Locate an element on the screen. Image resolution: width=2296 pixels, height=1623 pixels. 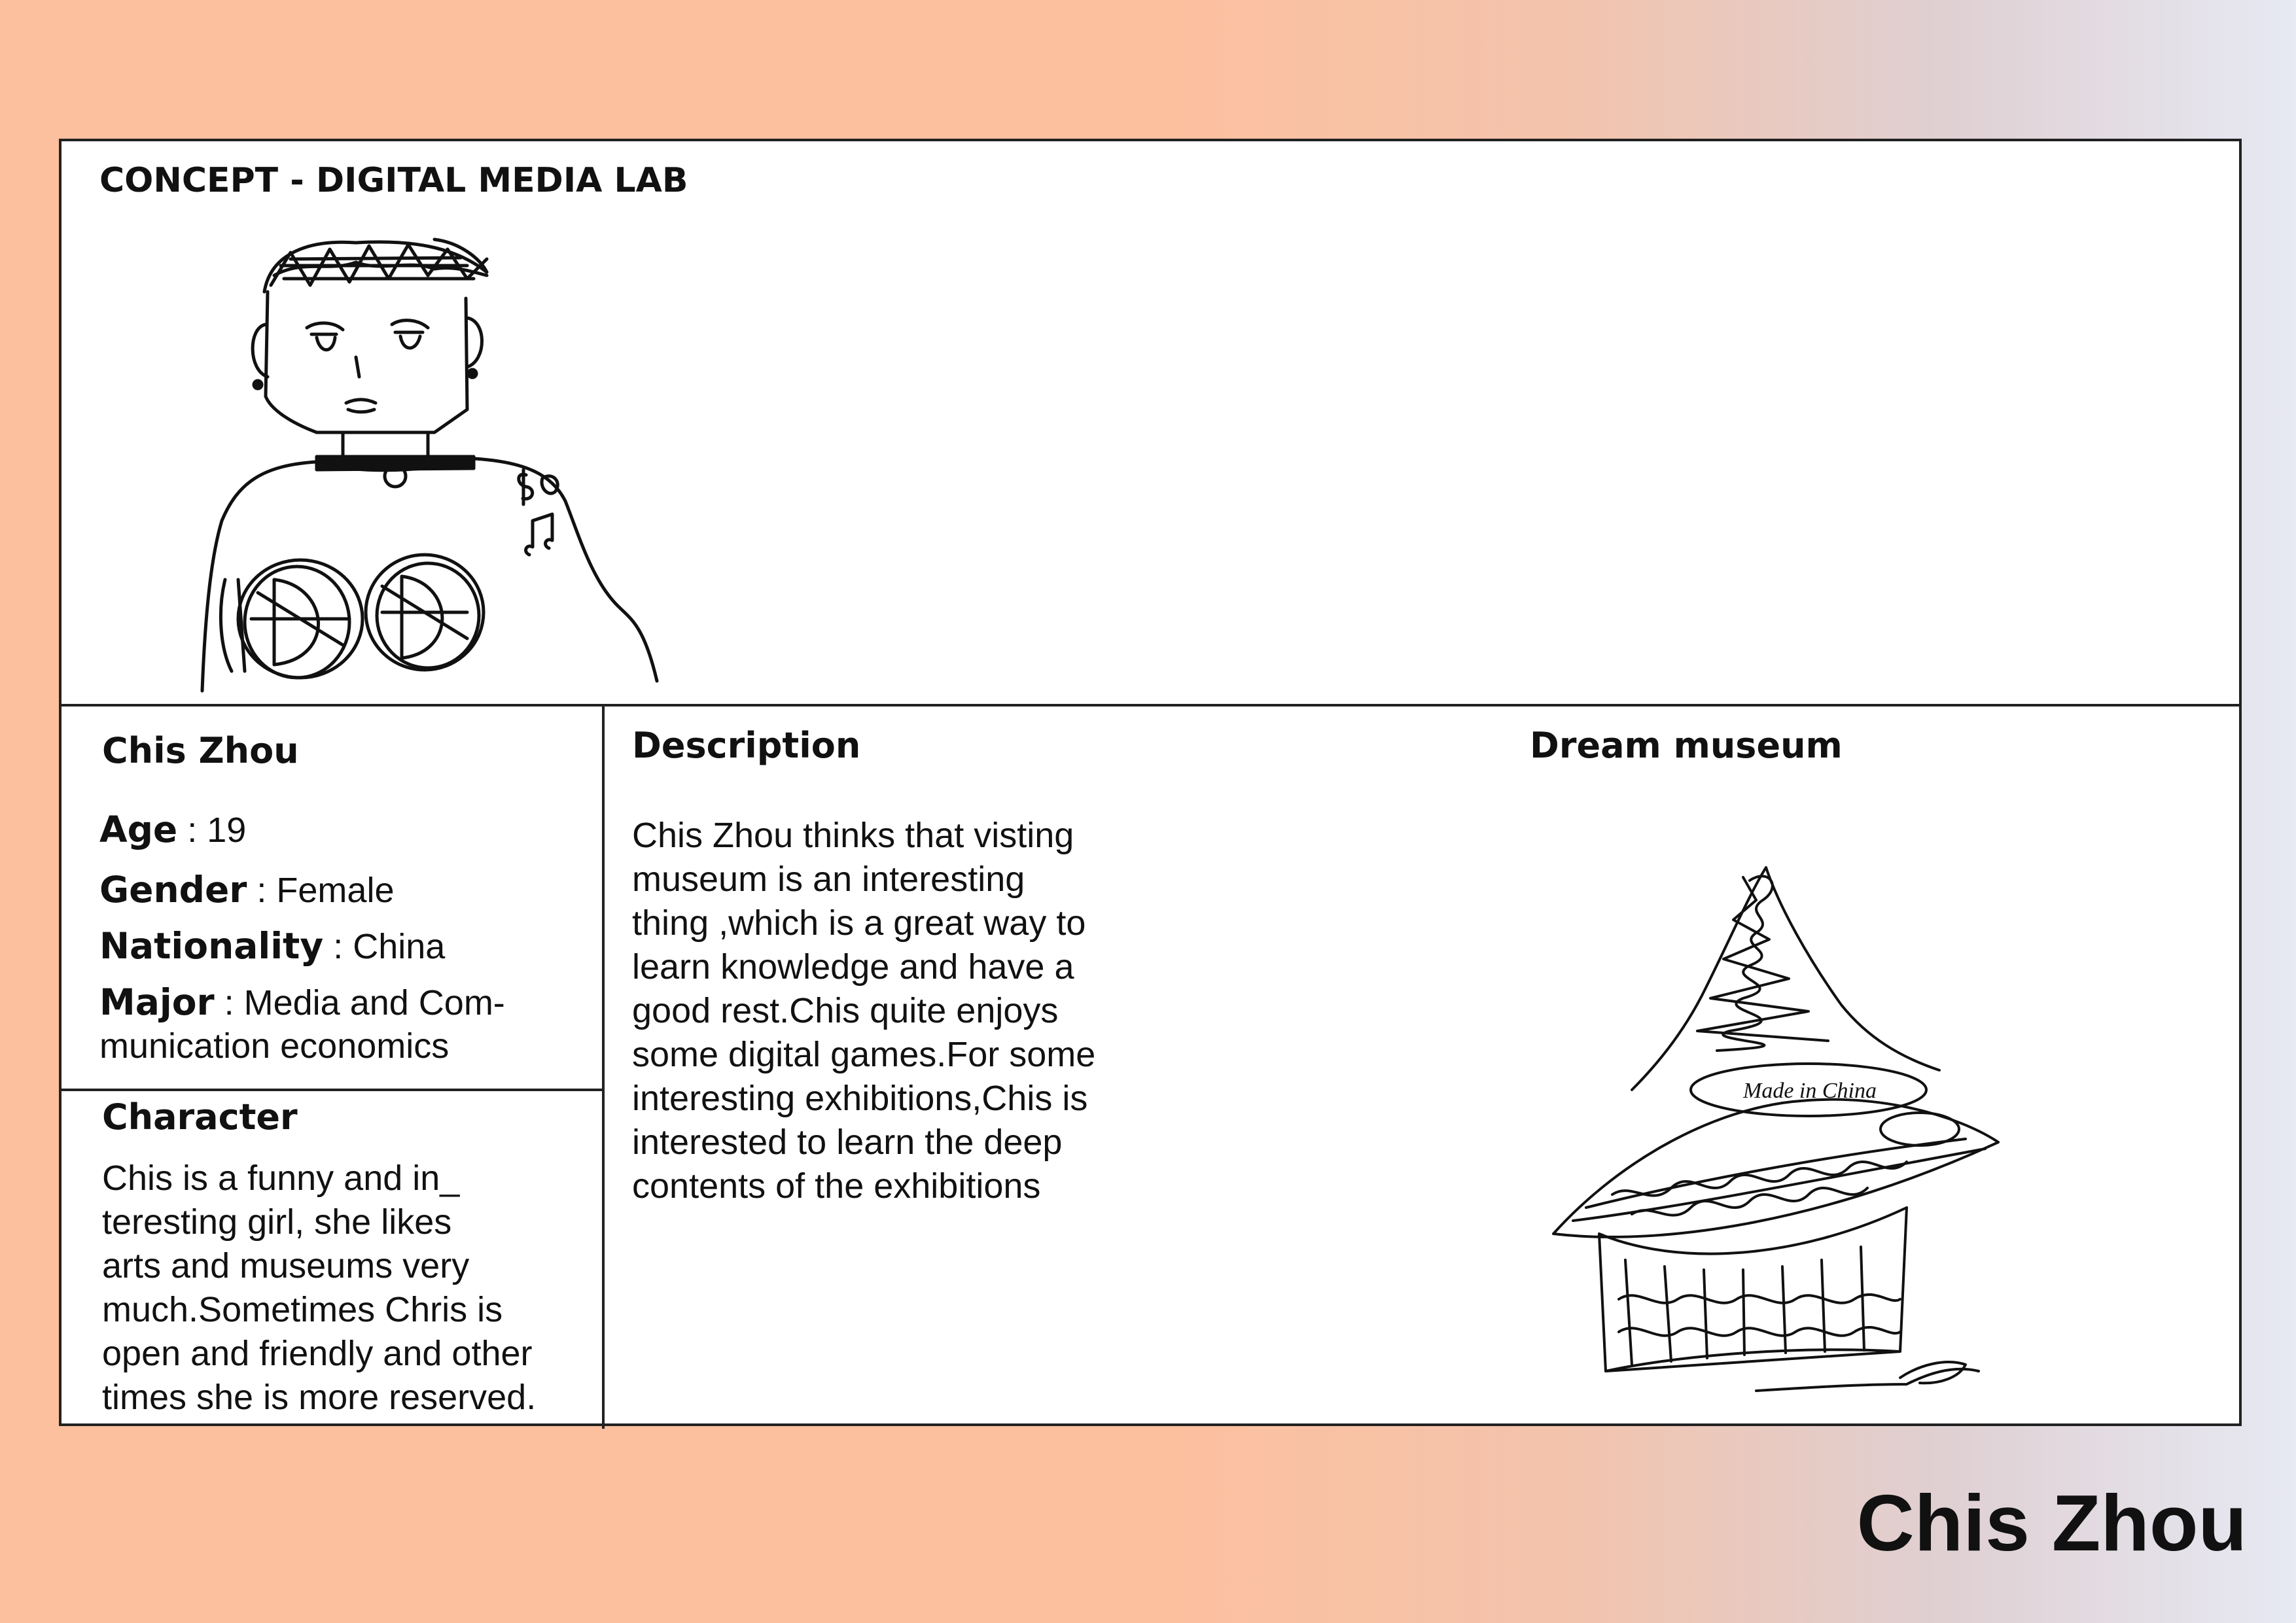
nationality-value: : China is located at coordinates (384, 946).